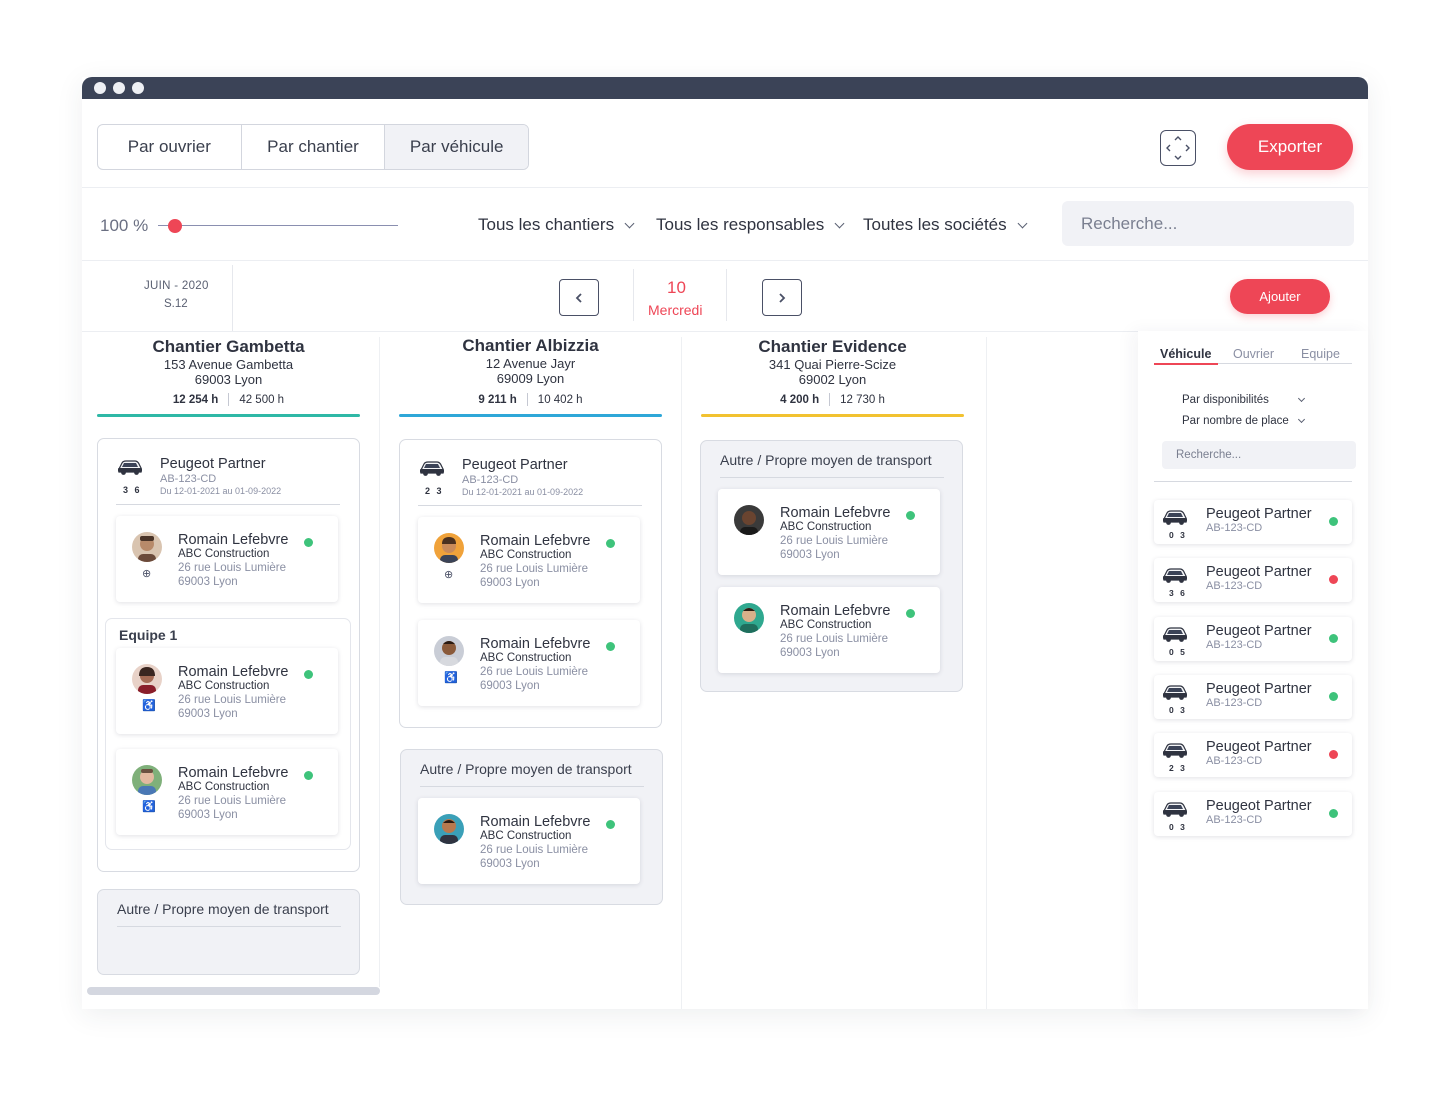 Image resolution: width=1450 pixels, height=1100 pixels. I want to click on tab-par-vehicule: Par véhicule, so click(456, 147).